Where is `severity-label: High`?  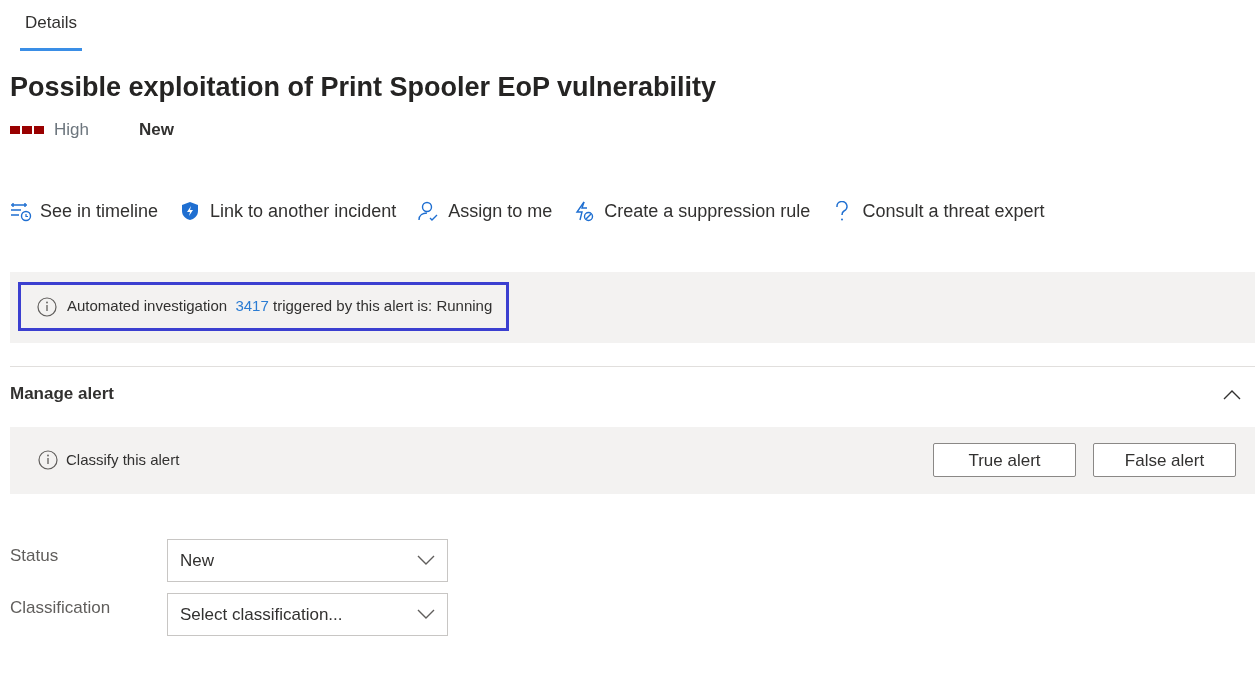 severity-label: High is located at coordinates (71, 129).